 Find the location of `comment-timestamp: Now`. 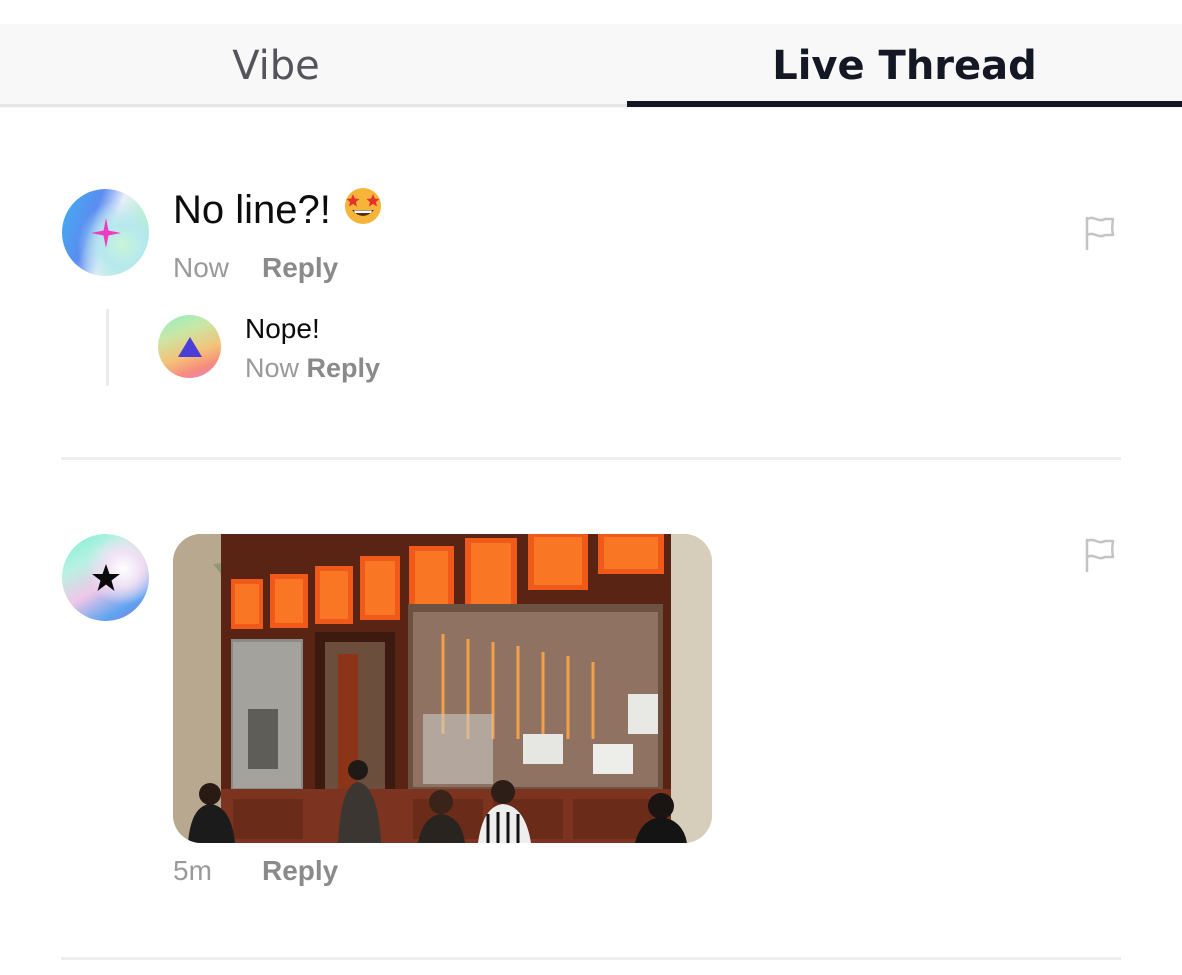

comment-timestamp: Now is located at coordinates (201, 267).